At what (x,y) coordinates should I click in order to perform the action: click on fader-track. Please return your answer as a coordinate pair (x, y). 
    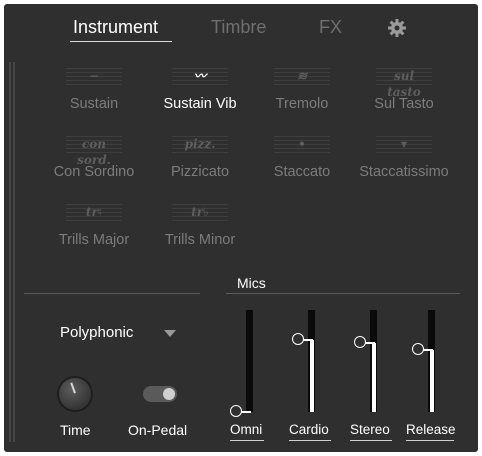
    Looking at the image, I should click on (249, 361).